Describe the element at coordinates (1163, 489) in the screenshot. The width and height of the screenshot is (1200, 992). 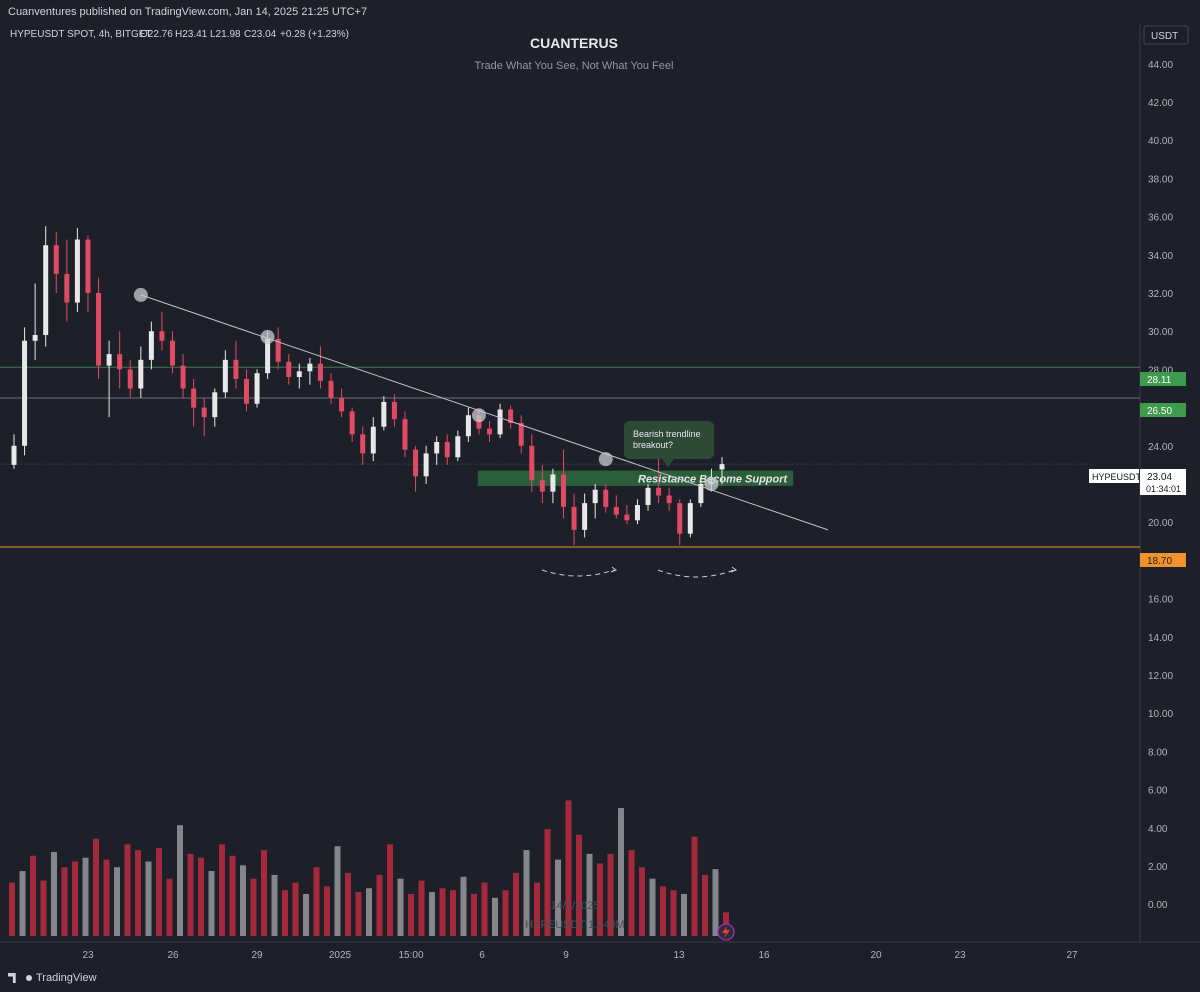
I see `countdown-text: 01:34:01` at that location.